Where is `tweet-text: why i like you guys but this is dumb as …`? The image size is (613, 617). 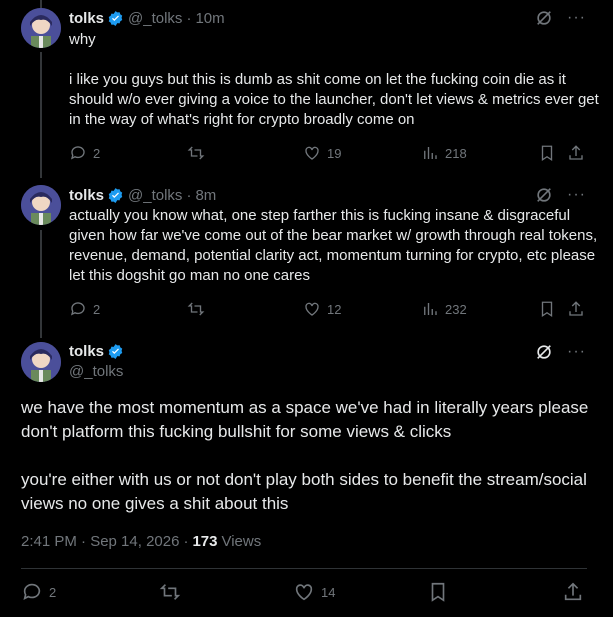 tweet-text: why i like you guys but this is dumb as … is located at coordinates (334, 79).